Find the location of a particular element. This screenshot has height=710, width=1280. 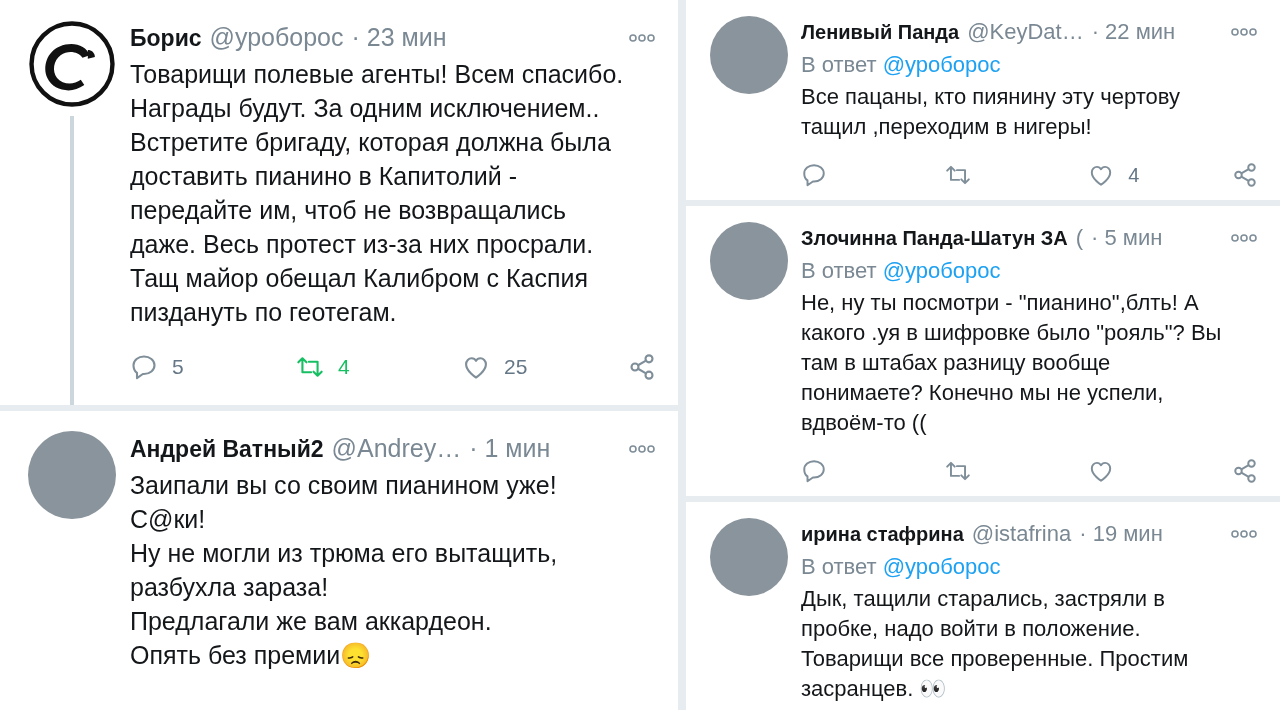

user-handle: @istafrina is located at coordinates (1021, 534).